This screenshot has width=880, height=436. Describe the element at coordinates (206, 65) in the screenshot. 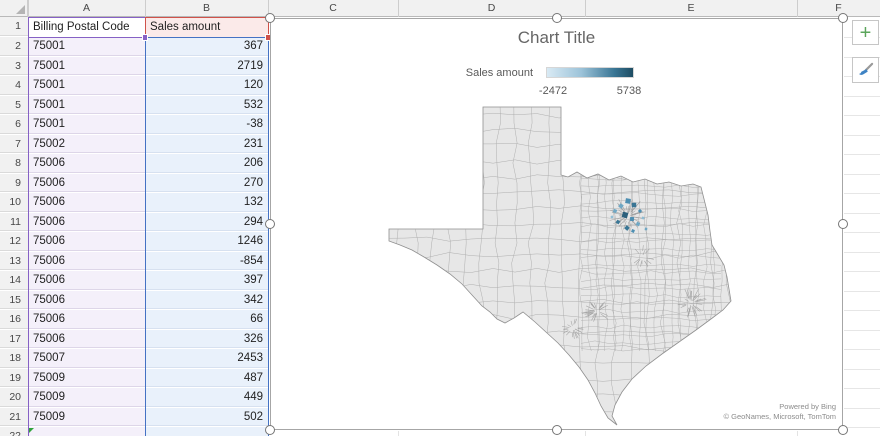

I see `cell-B3: 2719` at that location.